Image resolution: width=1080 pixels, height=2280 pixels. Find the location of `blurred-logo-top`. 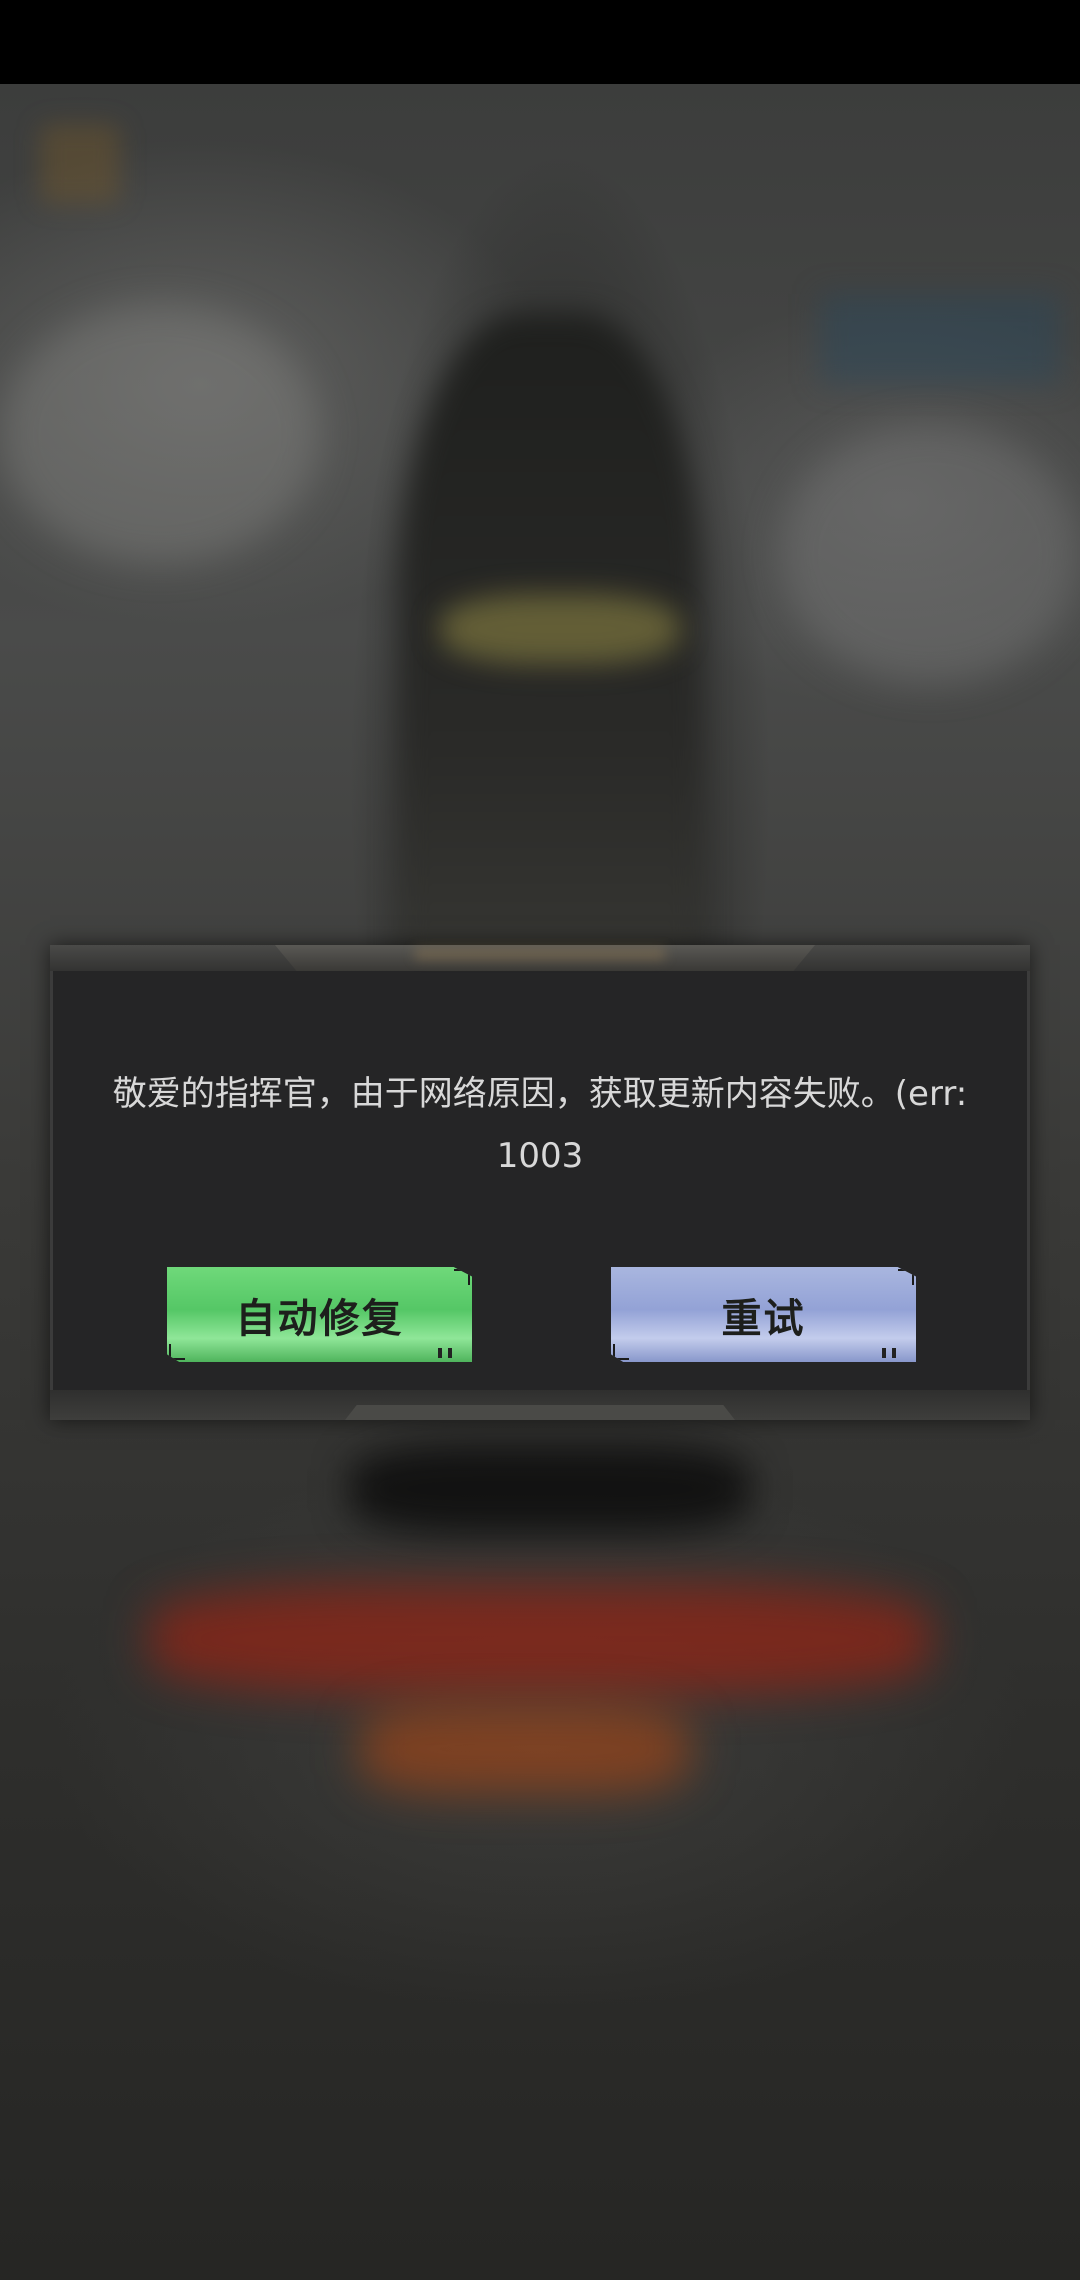

blurred-logo-top is located at coordinates (550, 1489).